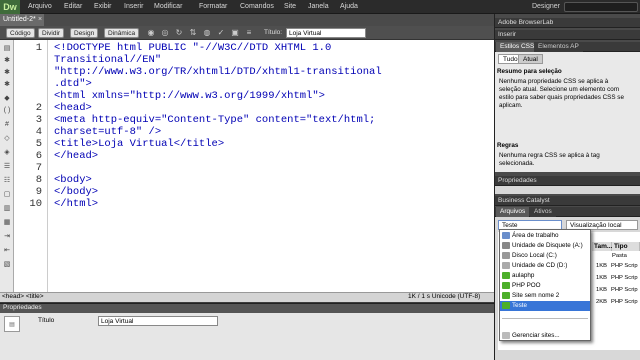  I want to click on properties-panel, so click(247, 336).